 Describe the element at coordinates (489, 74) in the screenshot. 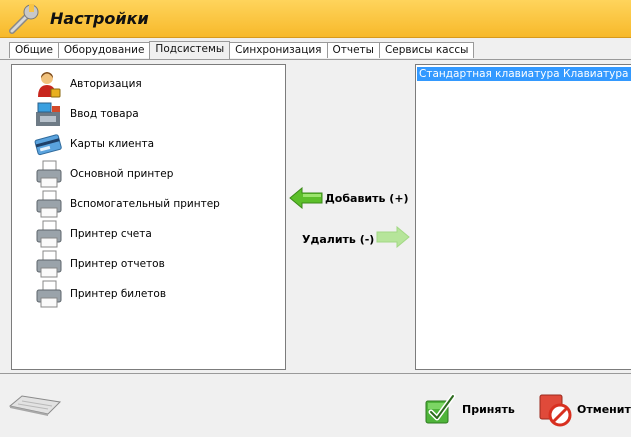

I see `subsystem-name-cell: Стандартная клавиатура` at that location.